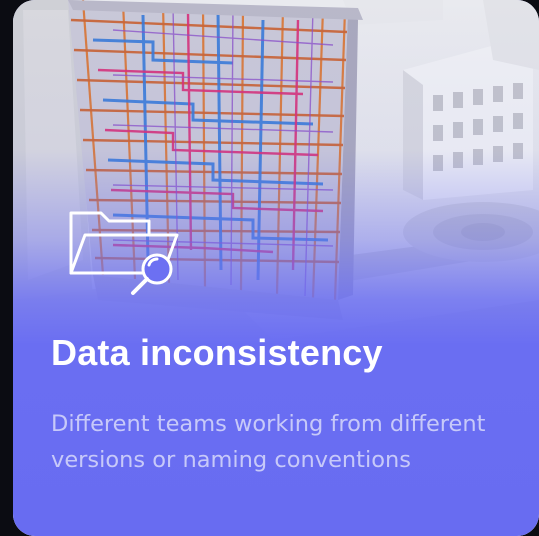  I want to click on folder-search-icon, so click(124, 253).